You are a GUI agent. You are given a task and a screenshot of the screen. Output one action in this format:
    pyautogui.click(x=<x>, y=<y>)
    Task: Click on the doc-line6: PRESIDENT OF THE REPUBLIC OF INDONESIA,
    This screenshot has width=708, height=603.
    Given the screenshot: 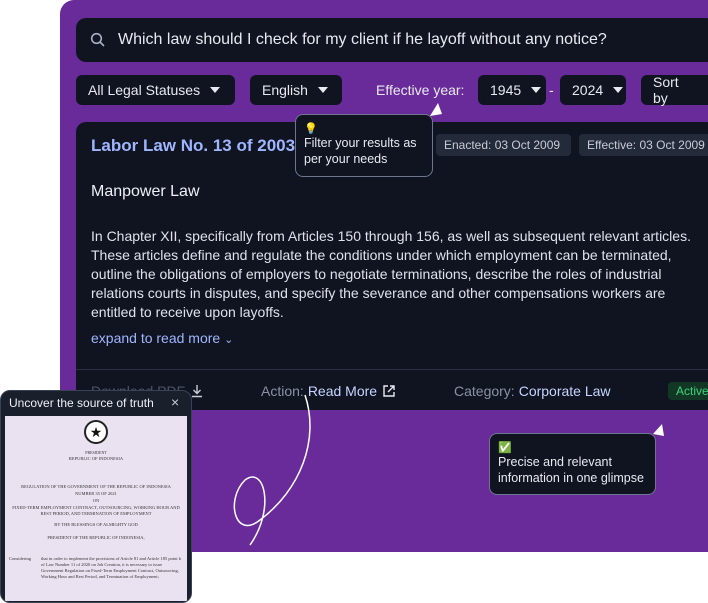 What is the action you would take?
    pyautogui.click(x=96, y=537)
    